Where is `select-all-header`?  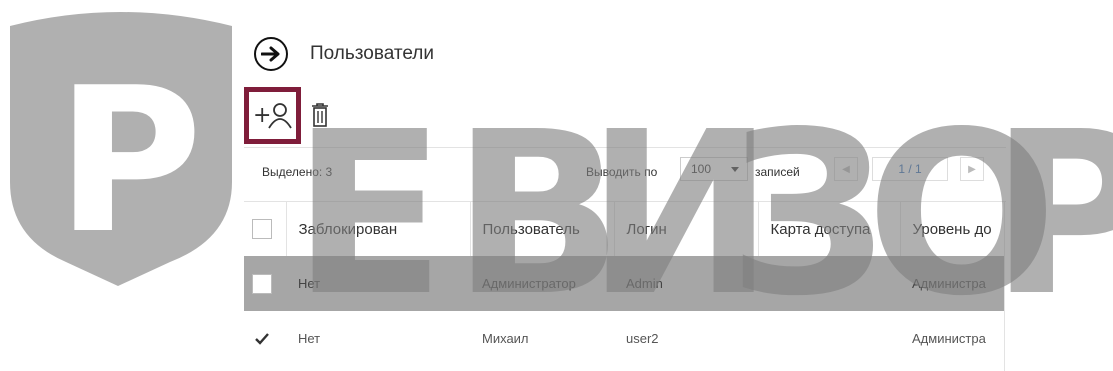
select-all-header is located at coordinates (265, 229).